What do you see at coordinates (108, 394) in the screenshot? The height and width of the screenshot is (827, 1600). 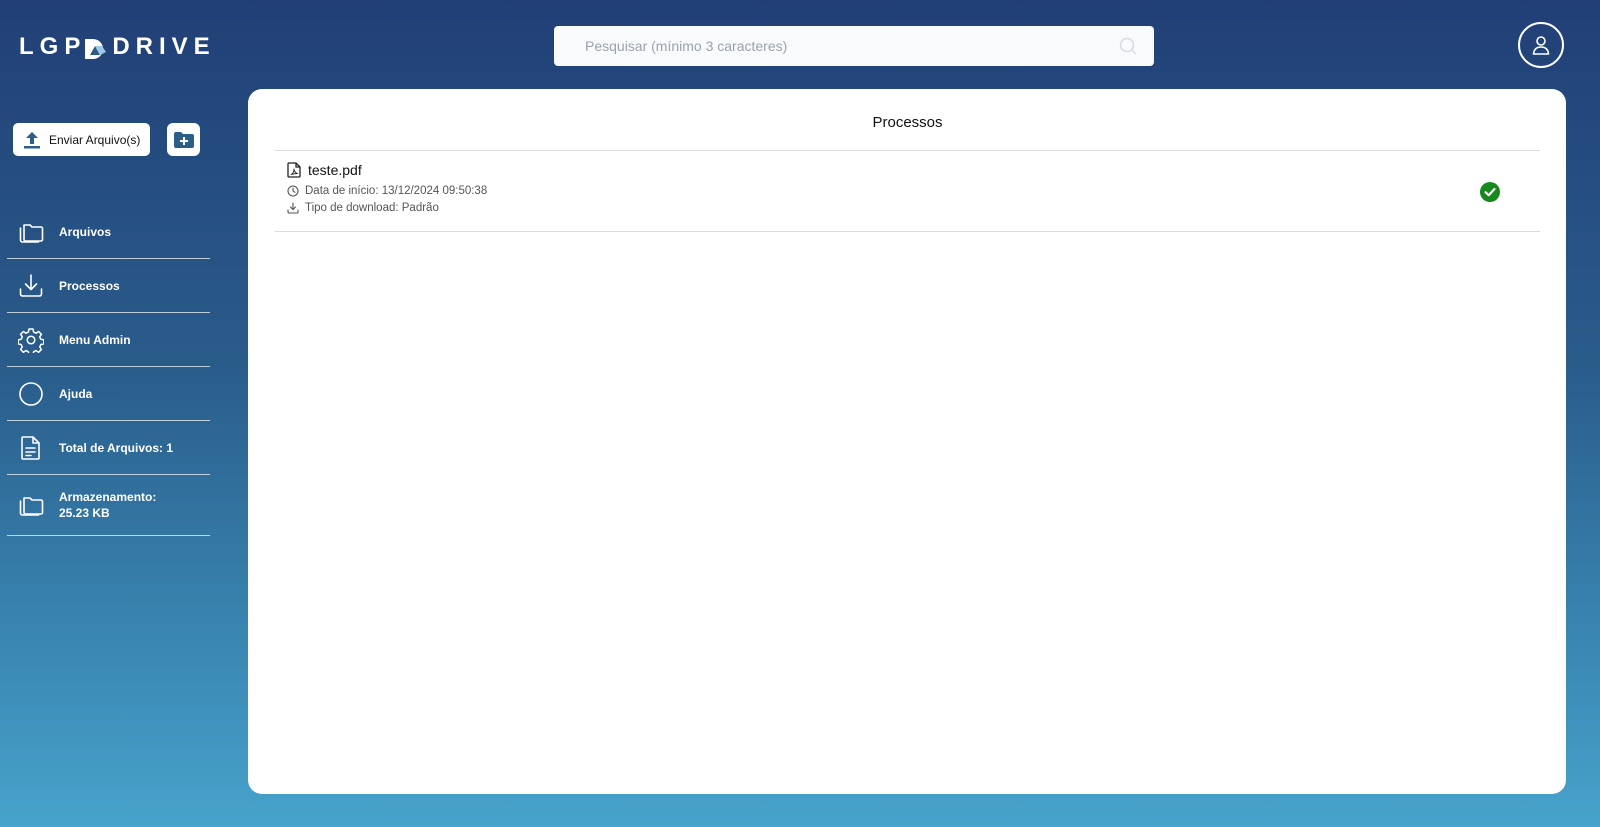 I see `sidebar-item-ajuda: Ajuda` at bounding box center [108, 394].